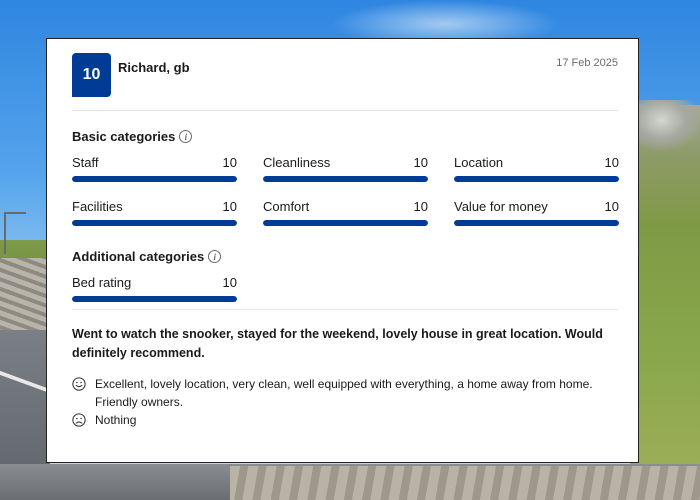  I want to click on category-label: Comfort, so click(286, 206).